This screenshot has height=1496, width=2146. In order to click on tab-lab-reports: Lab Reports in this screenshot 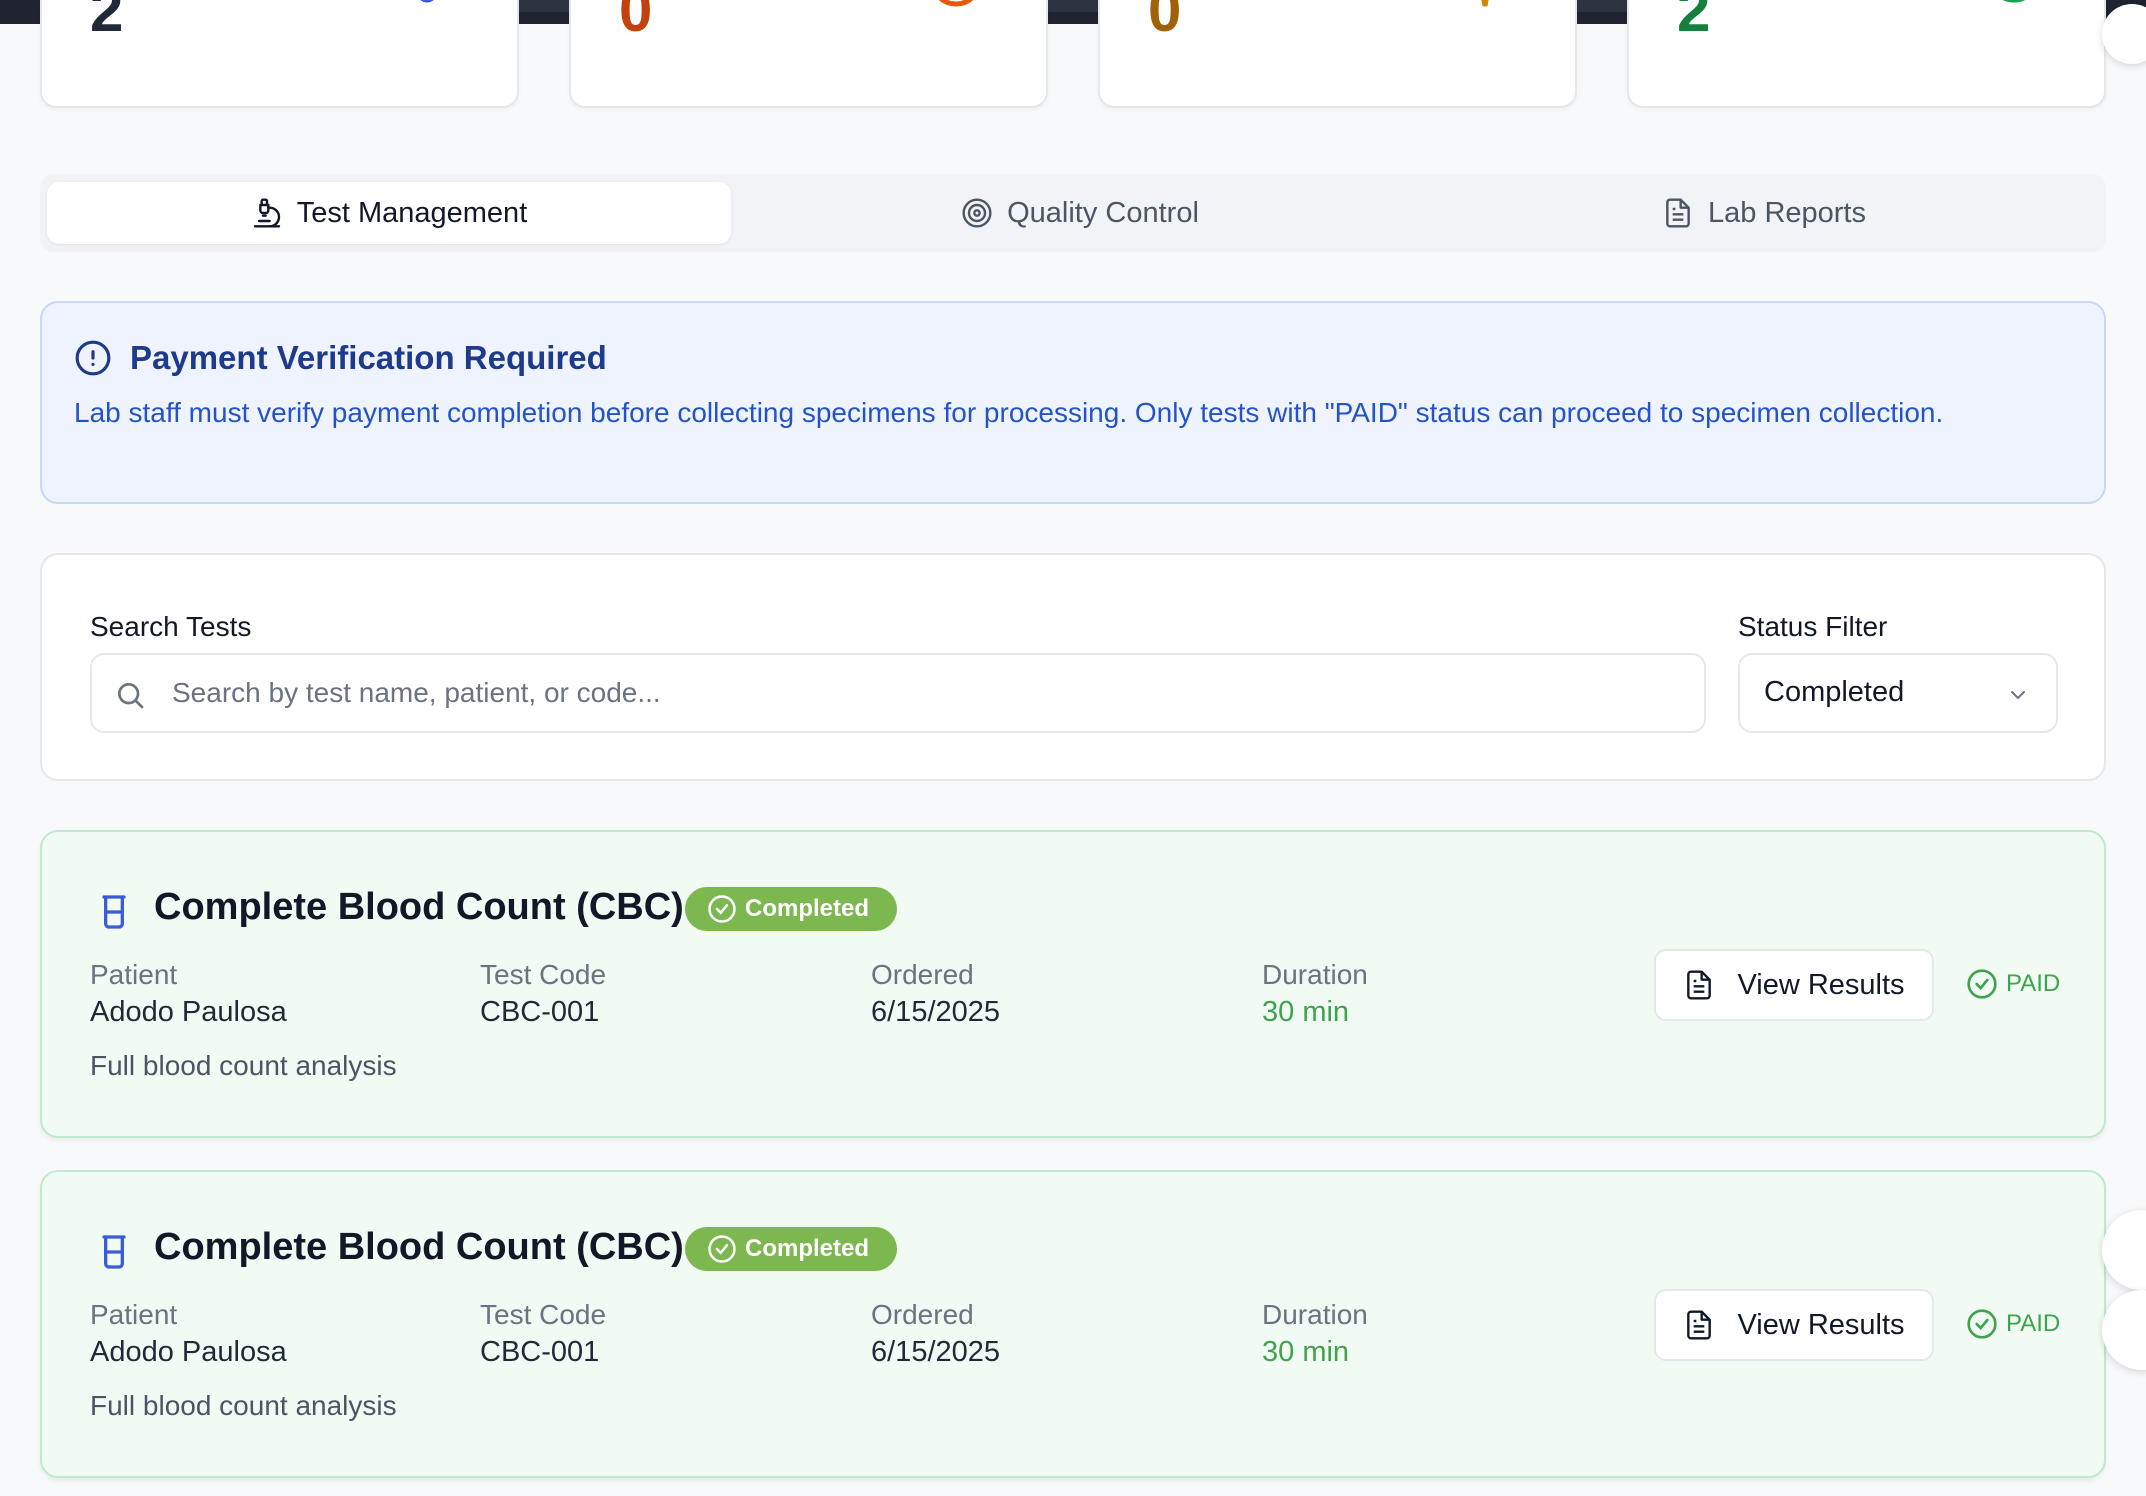, I will do `click(1764, 213)`.